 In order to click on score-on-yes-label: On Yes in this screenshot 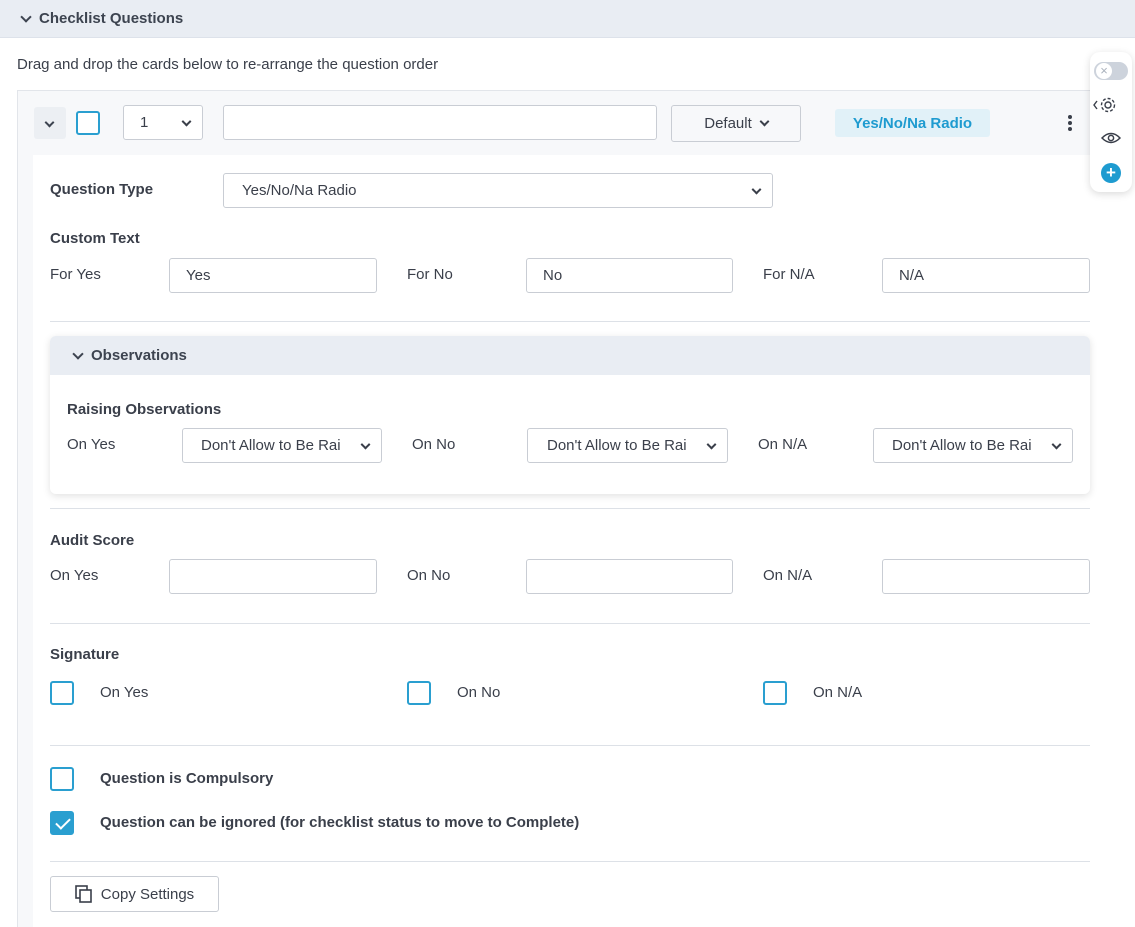, I will do `click(74, 575)`.